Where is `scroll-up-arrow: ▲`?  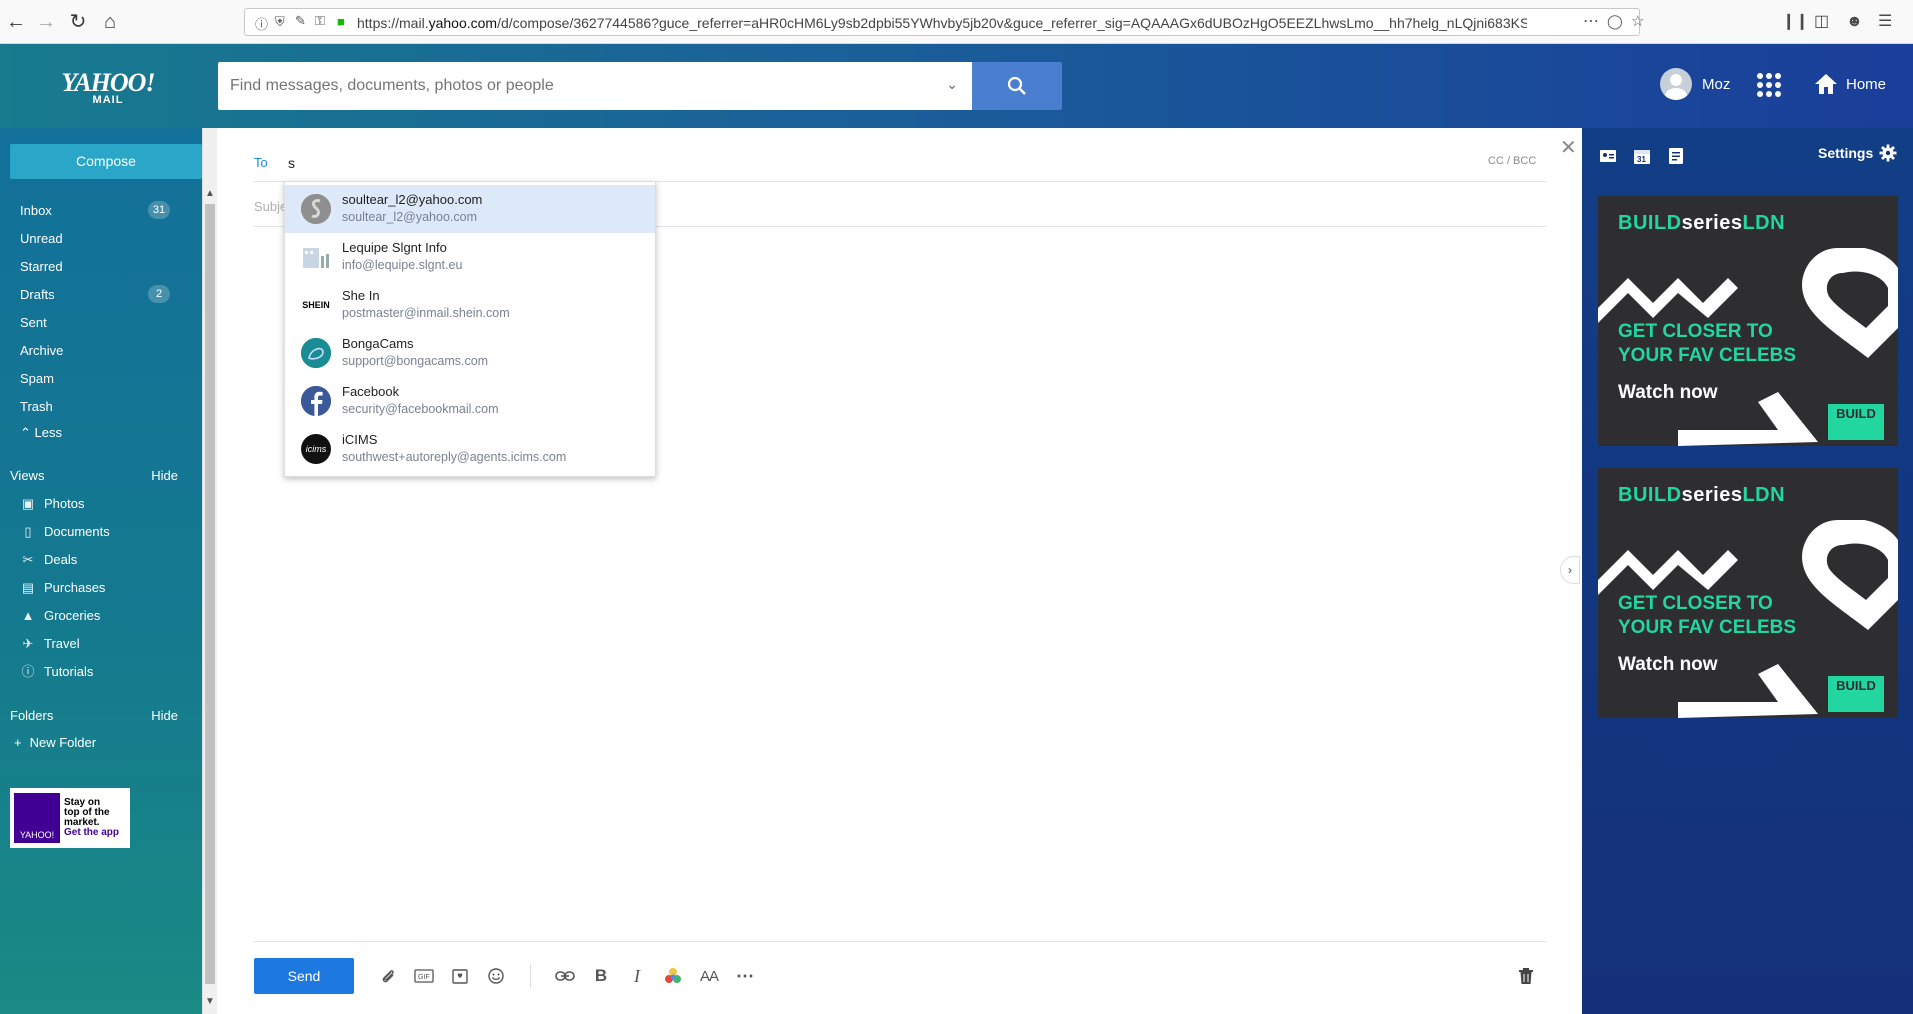
scroll-up-arrow: ▲ is located at coordinates (210, 193).